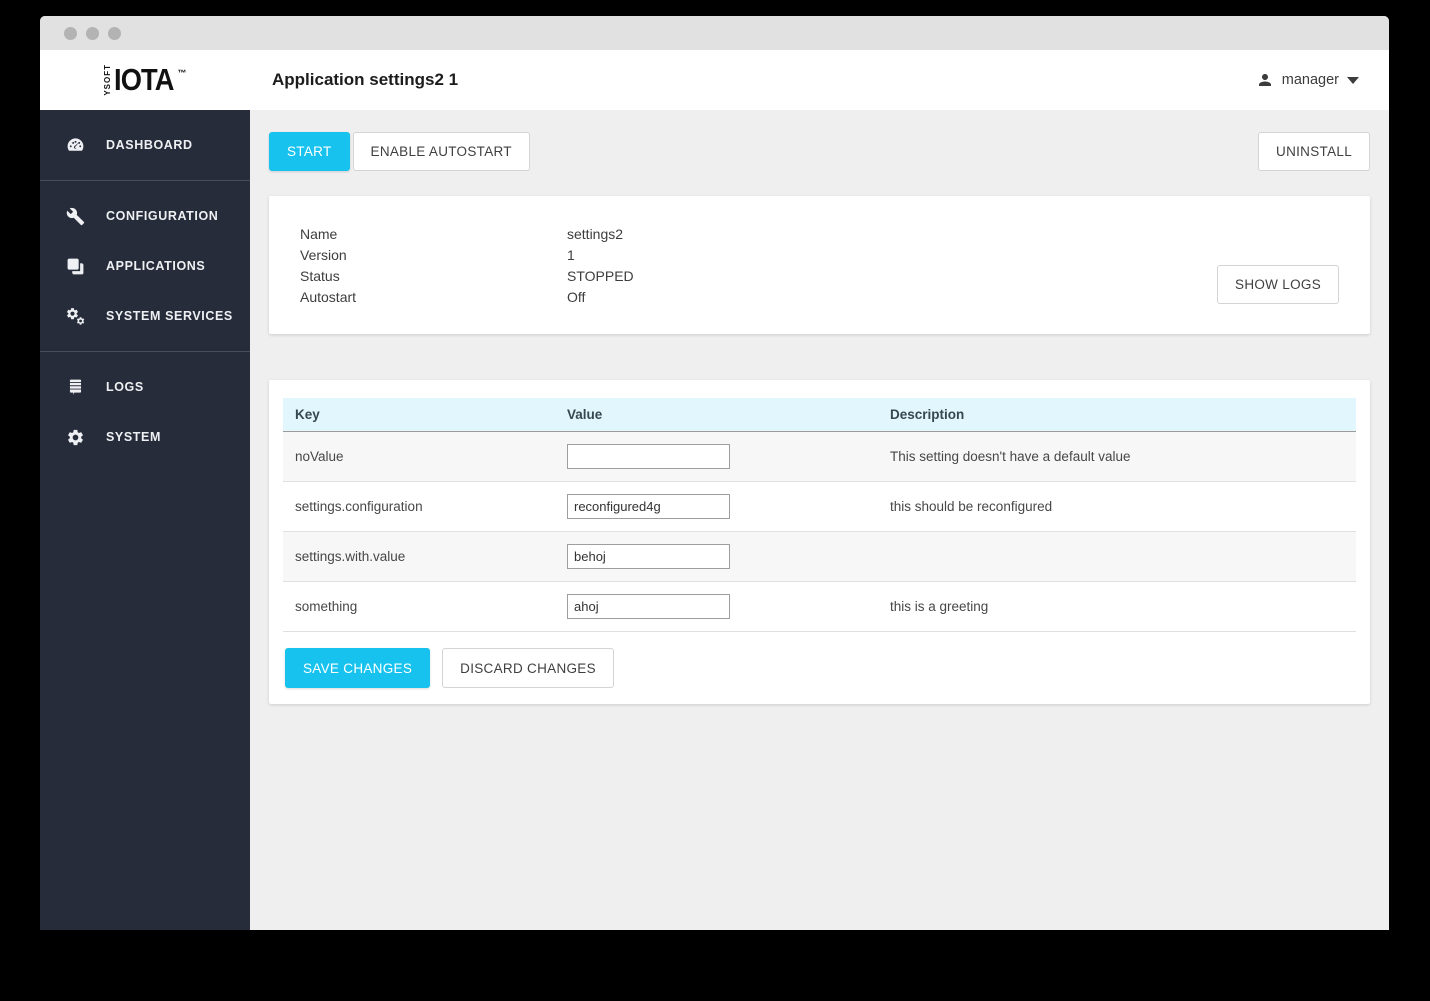 This screenshot has height=1001, width=1430. I want to click on show-logs-button: SHOW LOGS, so click(1278, 284).